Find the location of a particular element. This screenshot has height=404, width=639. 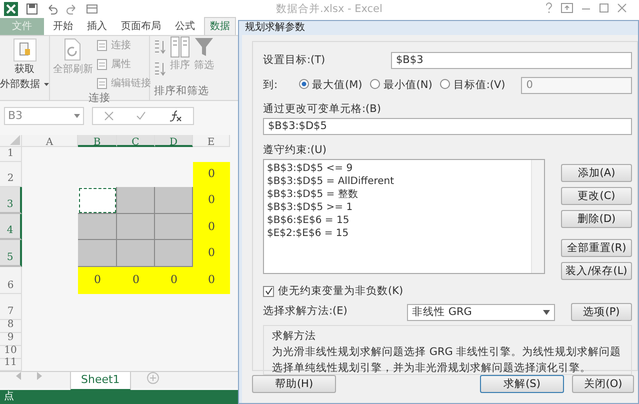

constraint-item: $B$3:$D$5 = AllDifferent is located at coordinates (397, 181).